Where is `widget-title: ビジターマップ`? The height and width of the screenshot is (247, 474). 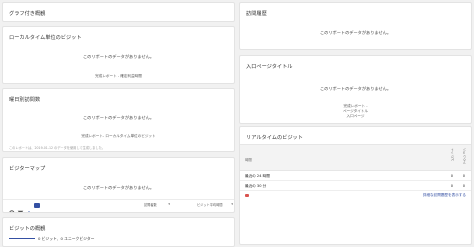 widget-title: ビジターマップ is located at coordinates (27, 168).